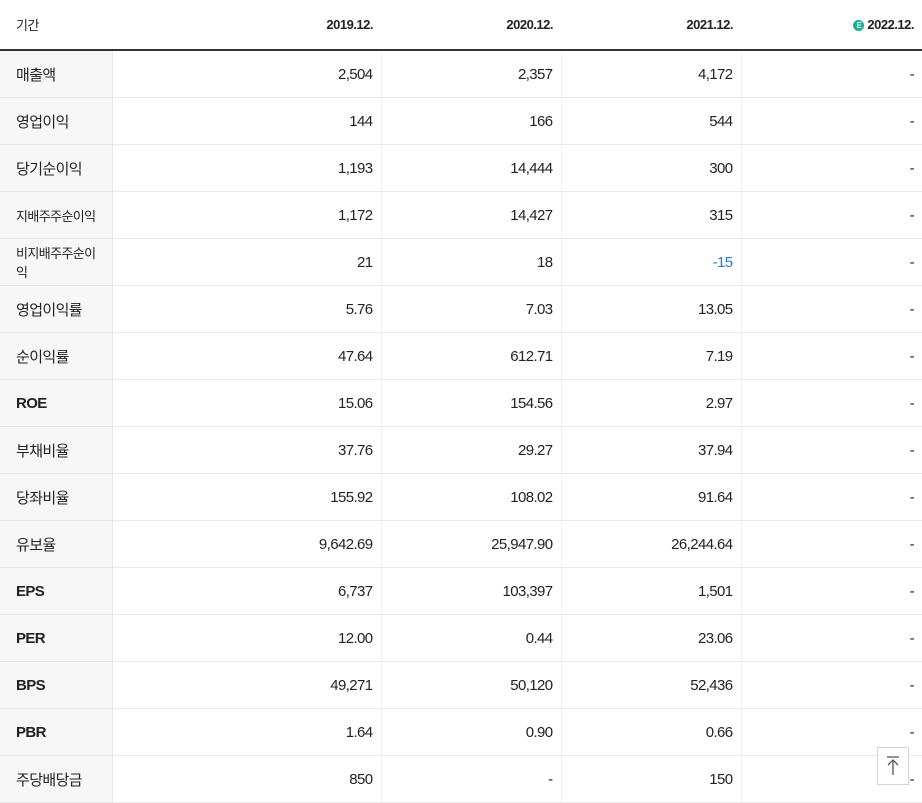 The image size is (922, 803). Describe the element at coordinates (56, 121) in the screenshot. I see `row-label: 영업이익` at that location.